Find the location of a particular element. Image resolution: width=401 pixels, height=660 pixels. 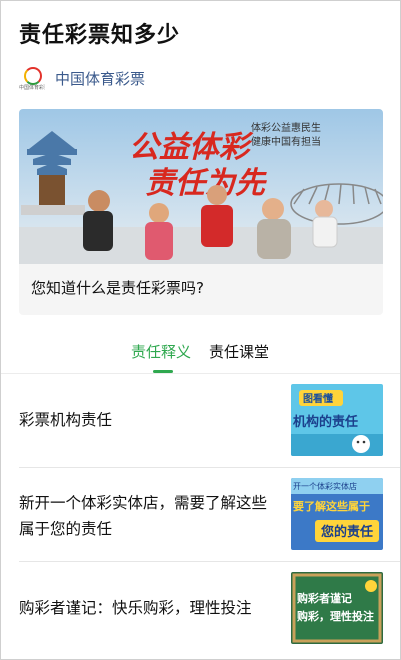

list-item-thumbnail: 购彩者谨记 购彩，理性投注 is located at coordinates (337, 608).